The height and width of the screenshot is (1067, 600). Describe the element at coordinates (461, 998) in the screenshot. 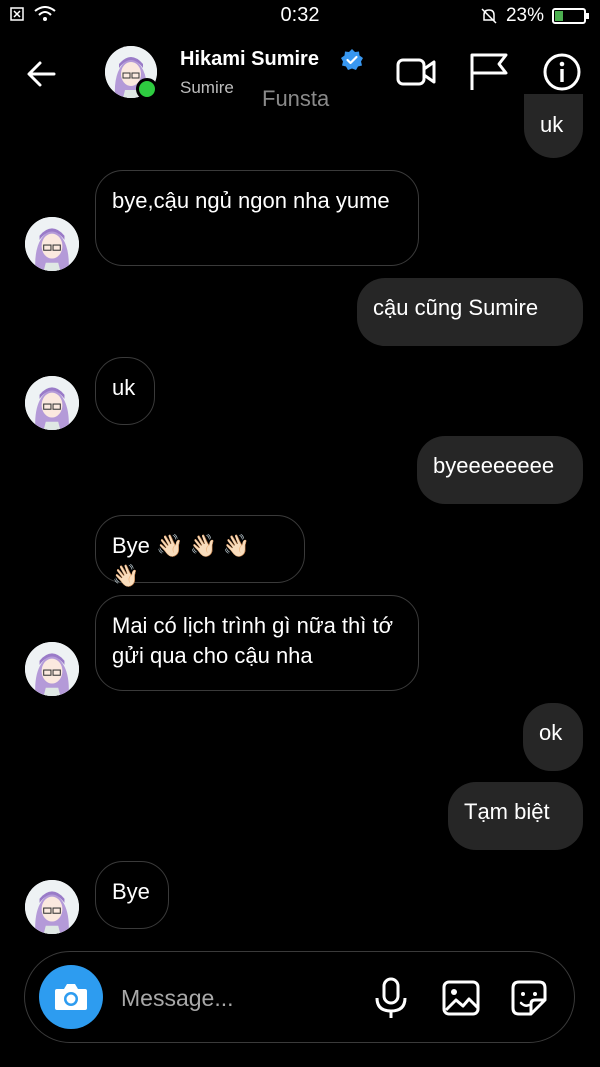

I see `gallery-icon` at that location.